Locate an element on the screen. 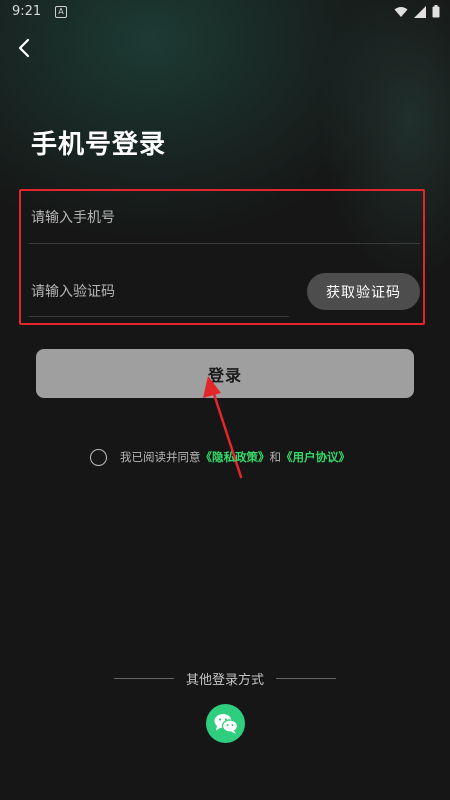 The height and width of the screenshot is (800, 450). verification-code-input is located at coordinates (161, 292).